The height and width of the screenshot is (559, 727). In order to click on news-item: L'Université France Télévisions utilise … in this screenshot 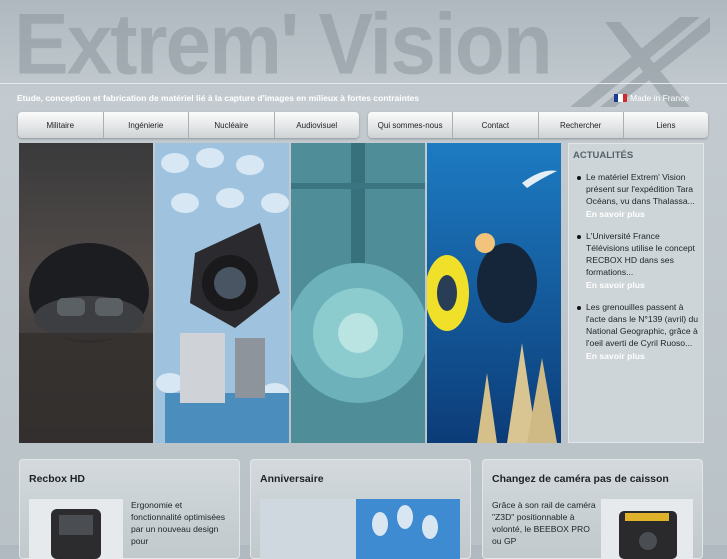, I will do `click(636, 260)`.